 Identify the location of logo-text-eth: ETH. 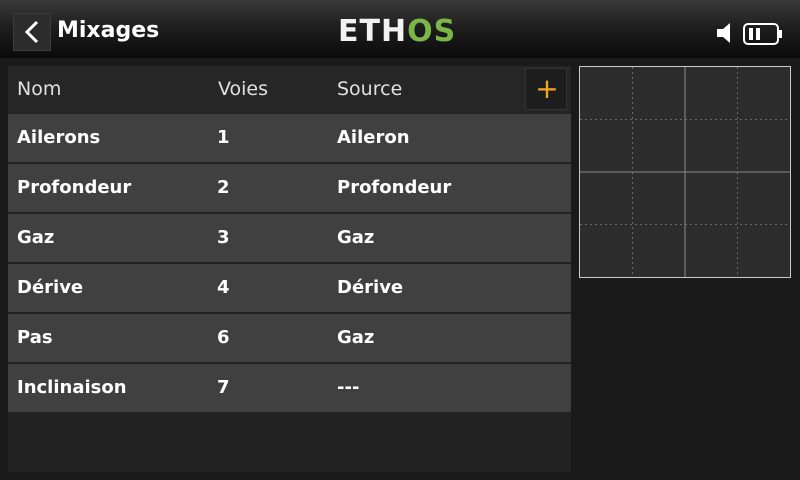
(373, 31).